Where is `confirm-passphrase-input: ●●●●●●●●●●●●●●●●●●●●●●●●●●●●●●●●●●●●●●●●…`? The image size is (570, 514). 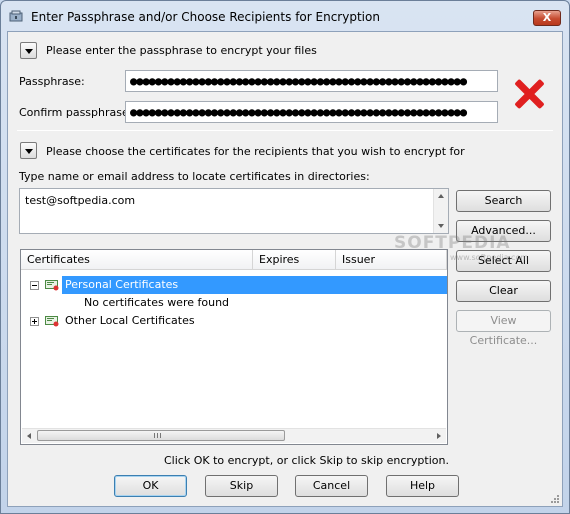 confirm-passphrase-input: ●●●●●●●●●●●●●●●●●●●●●●●●●●●●●●●●●●●●●●●●… is located at coordinates (311, 112).